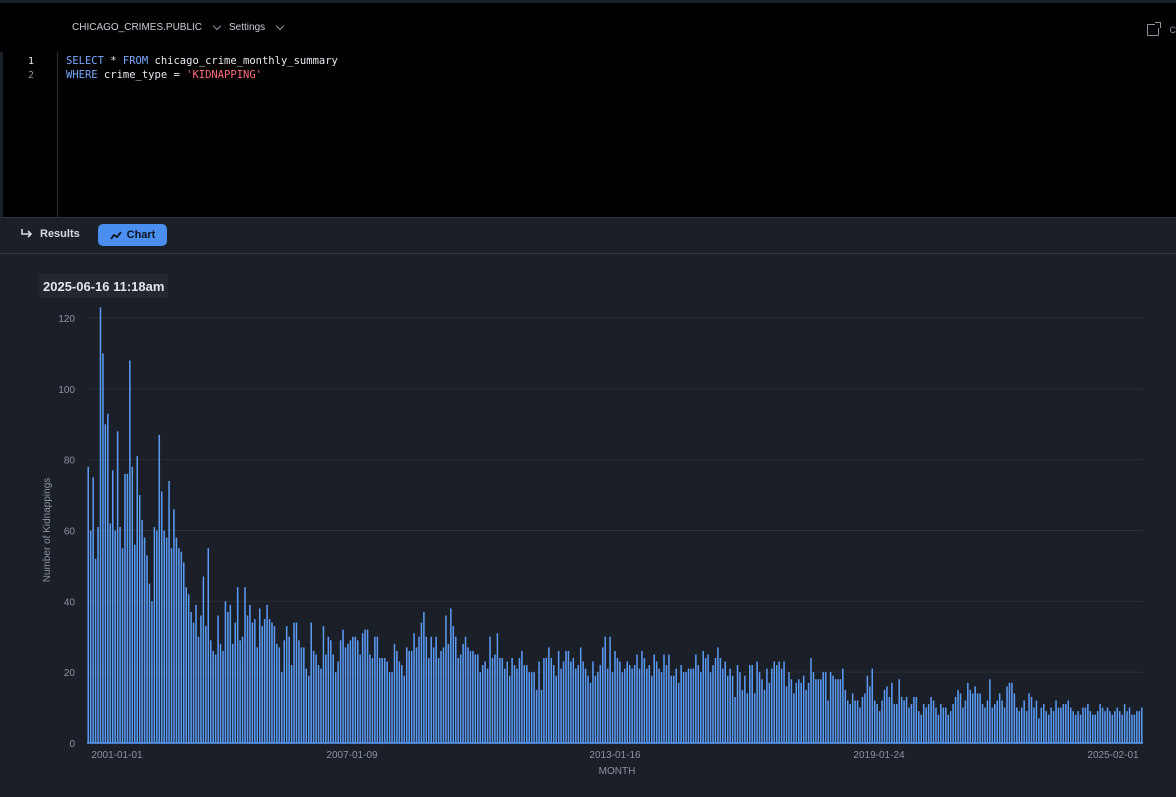 Image resolution: width=1176 pixels, height=797 pixels. I want to click on tab-chart: Chart, so click(132, 235).